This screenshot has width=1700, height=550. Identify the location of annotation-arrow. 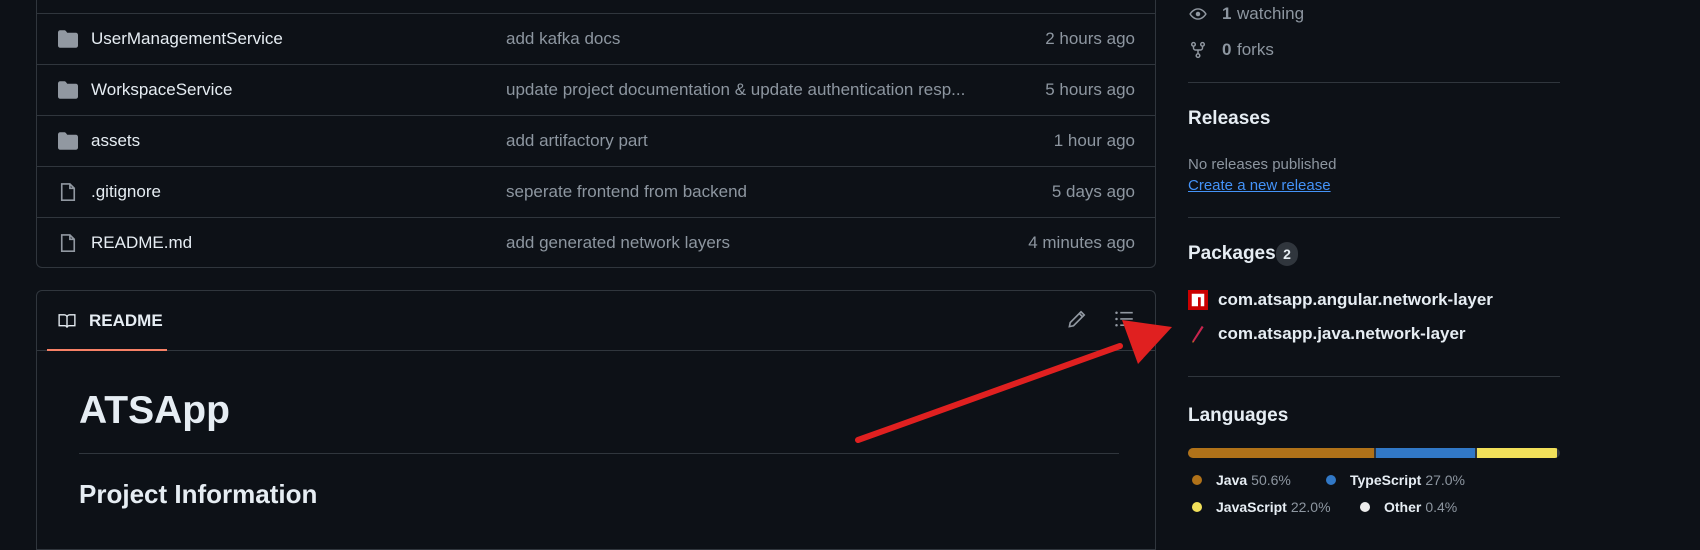
(1013, 381).